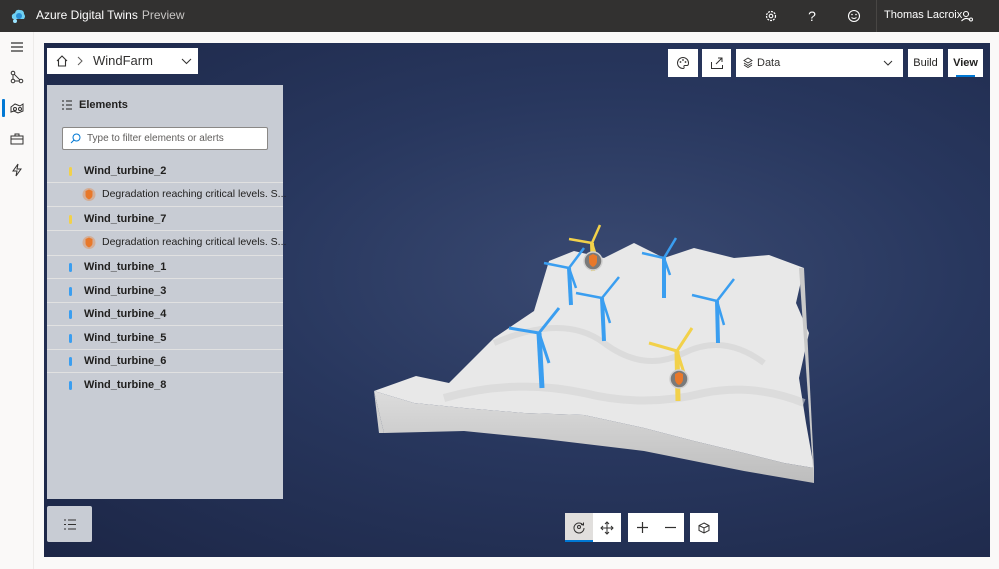 This screenshot has height=569, width=999. I want to click on scene-name: WindFarm, so click(123, 60).